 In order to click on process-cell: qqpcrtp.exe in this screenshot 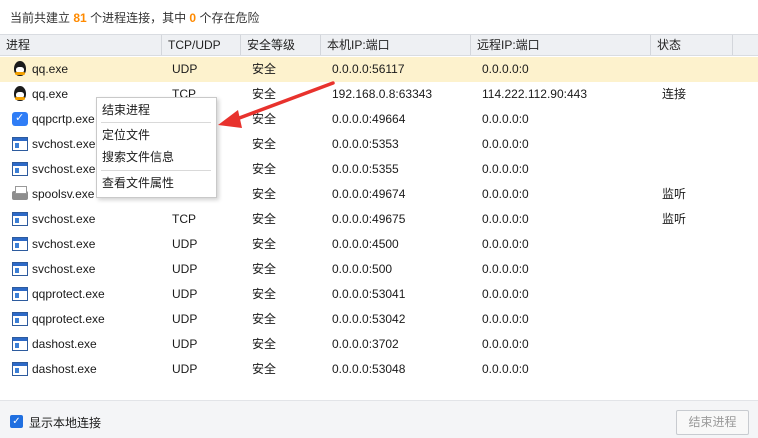, I will do `click(53, 119)`.